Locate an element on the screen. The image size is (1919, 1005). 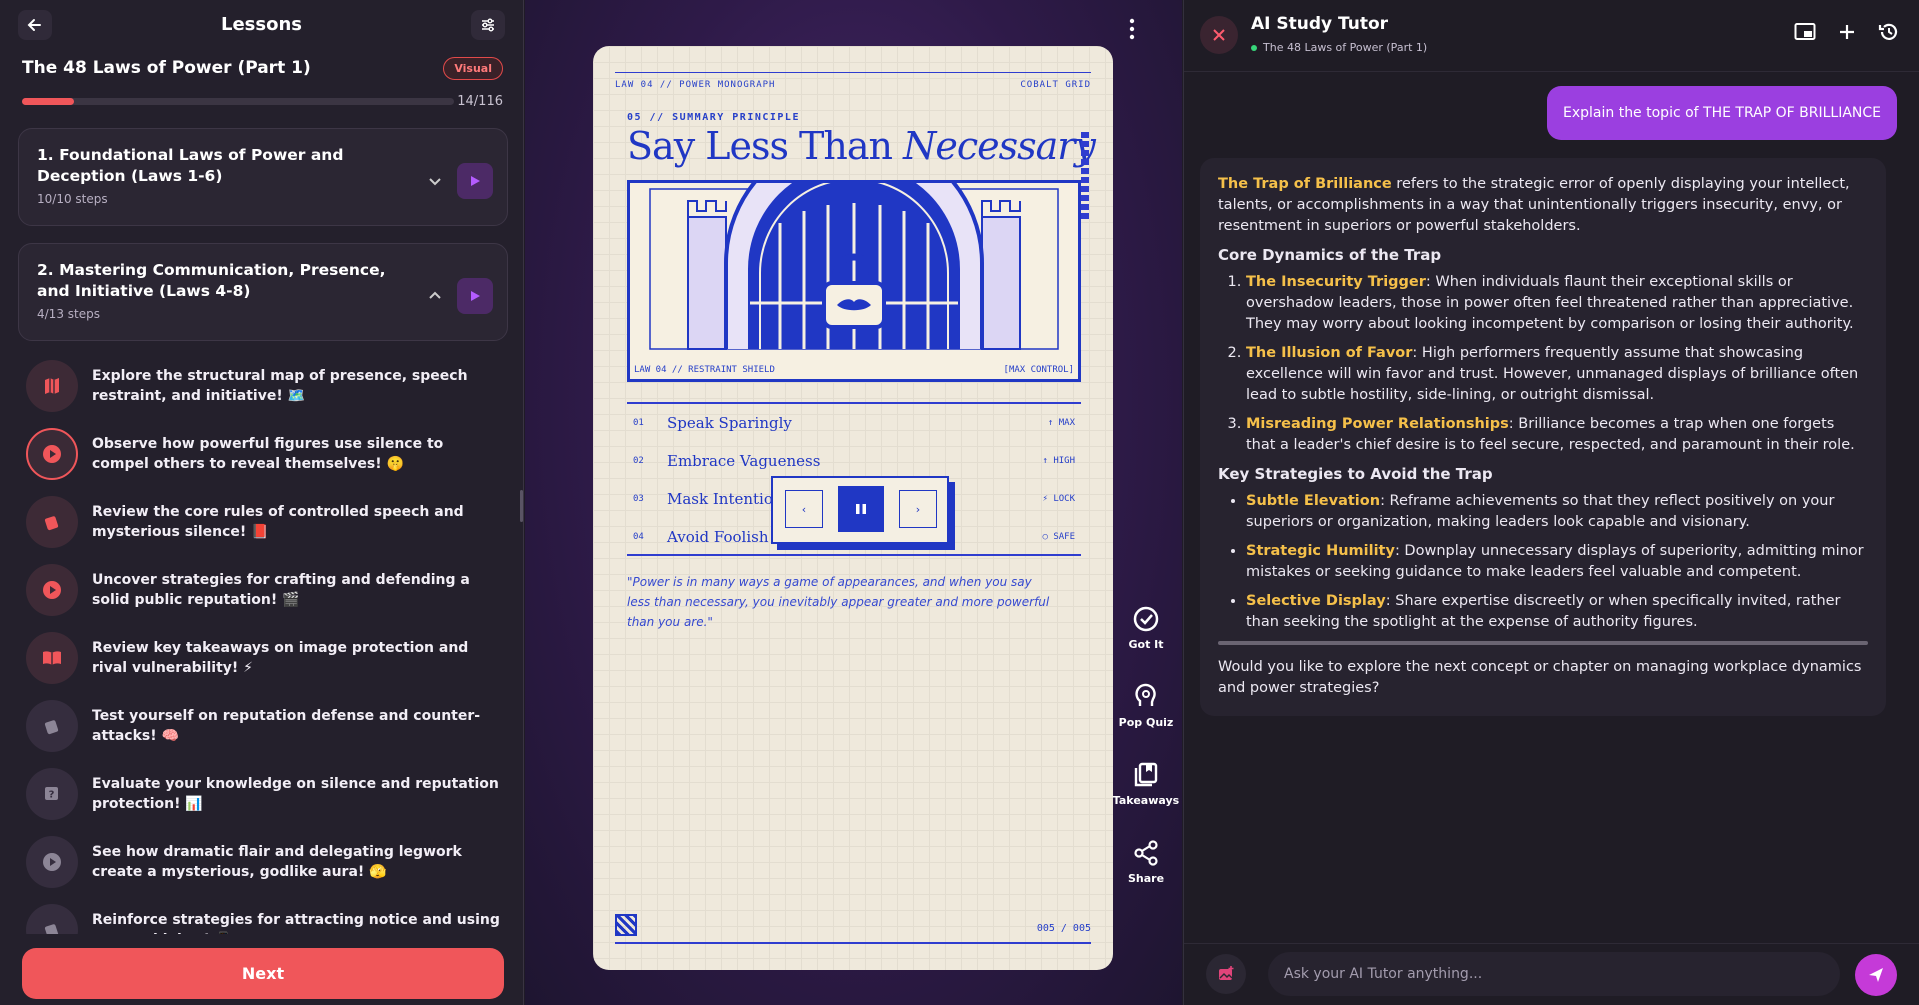
sliders-icon is located at coordinates (488, 25).